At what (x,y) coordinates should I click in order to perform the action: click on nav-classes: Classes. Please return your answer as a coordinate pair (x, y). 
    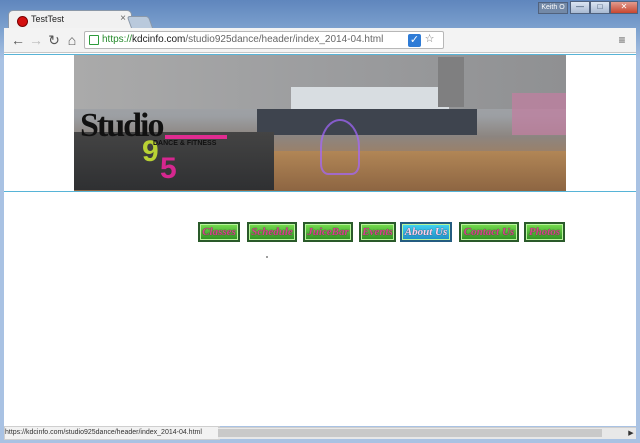
    Looking at the image, I should click on (219, 232).